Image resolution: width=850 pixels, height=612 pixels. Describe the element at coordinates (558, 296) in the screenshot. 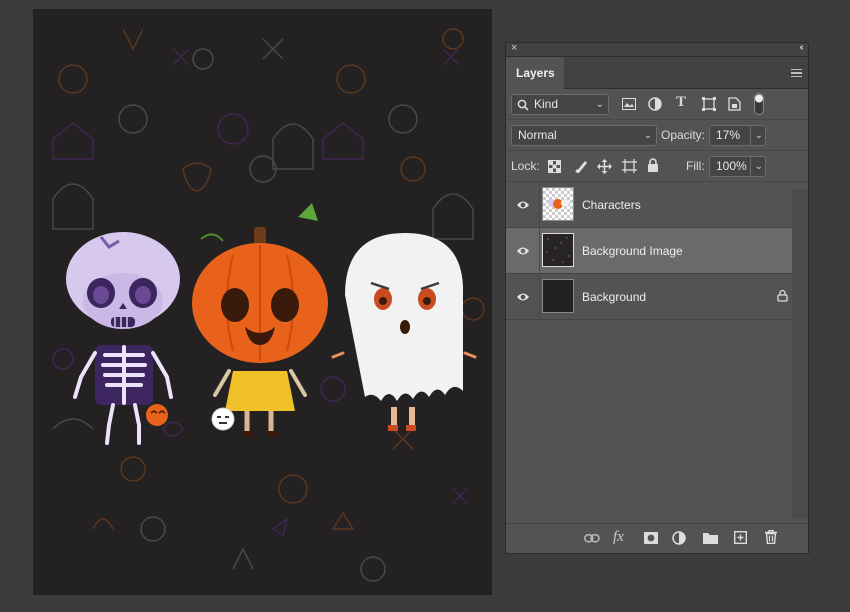

I see `layer-thumbnail-background` at that location.